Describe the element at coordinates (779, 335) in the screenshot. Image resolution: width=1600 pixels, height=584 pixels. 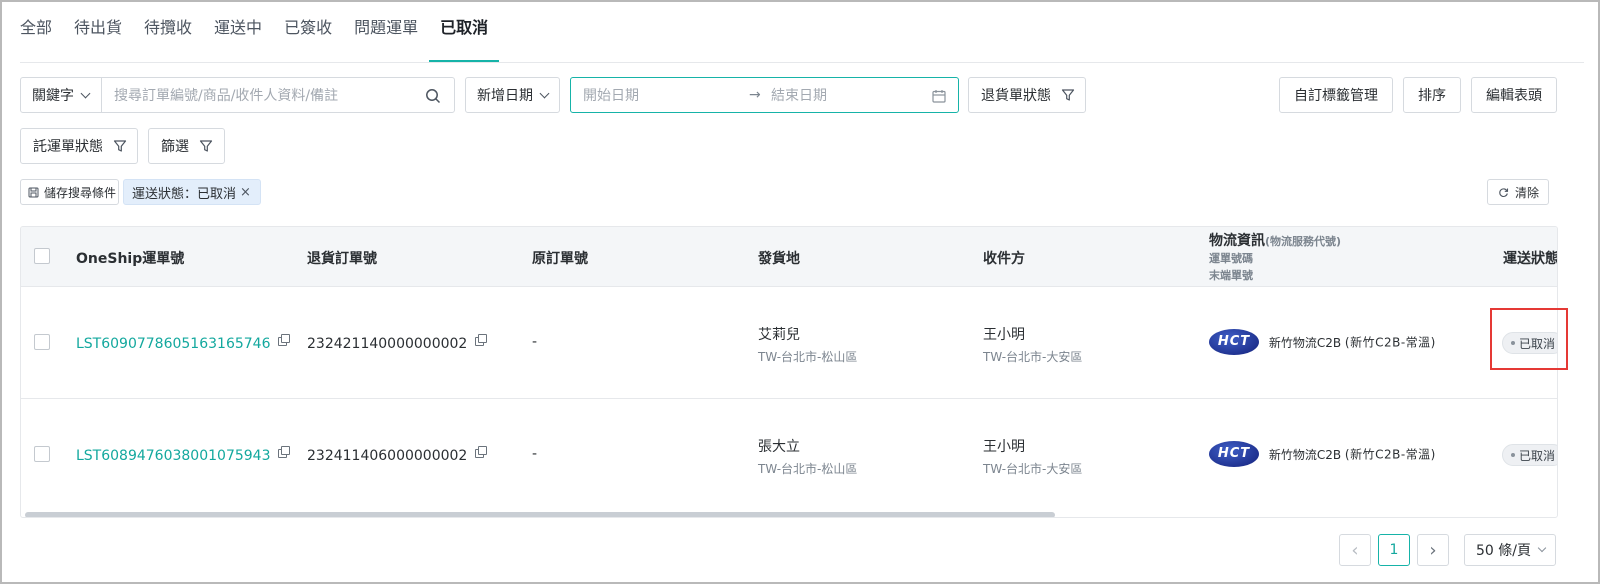
I see `sender-name: 艾莉兒` at that location.